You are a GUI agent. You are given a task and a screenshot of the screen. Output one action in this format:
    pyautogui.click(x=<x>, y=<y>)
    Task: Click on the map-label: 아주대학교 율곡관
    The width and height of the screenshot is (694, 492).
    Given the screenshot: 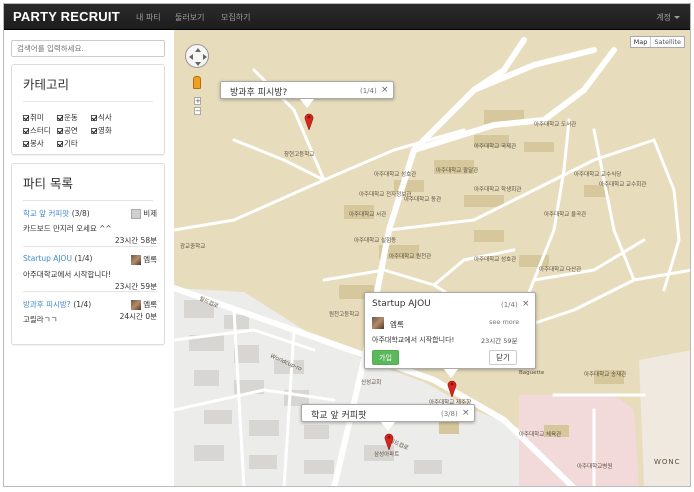 What is the action you would take?
    pyautogui.click(x=565, y=215)
    